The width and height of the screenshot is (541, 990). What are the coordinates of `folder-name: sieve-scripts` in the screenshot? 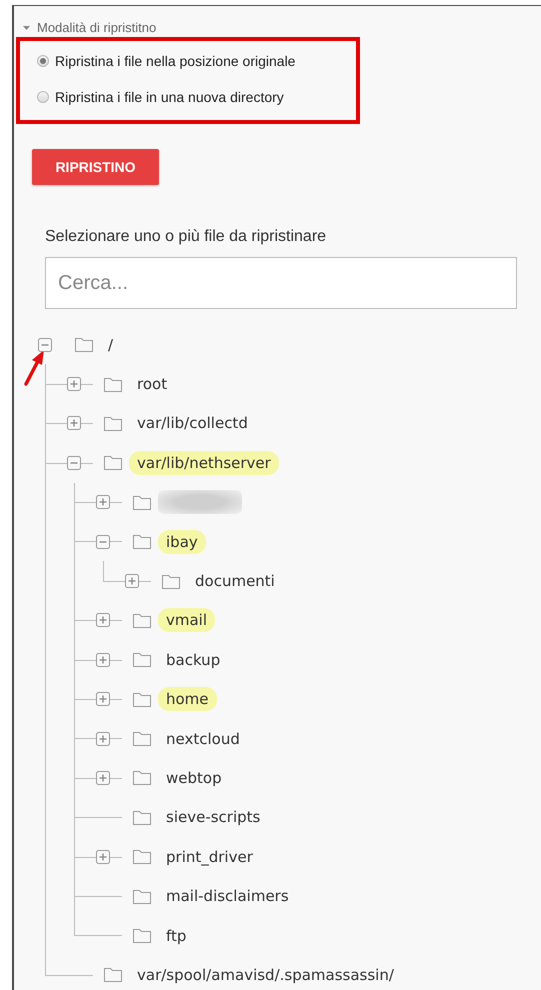 It's located at (213, 817).